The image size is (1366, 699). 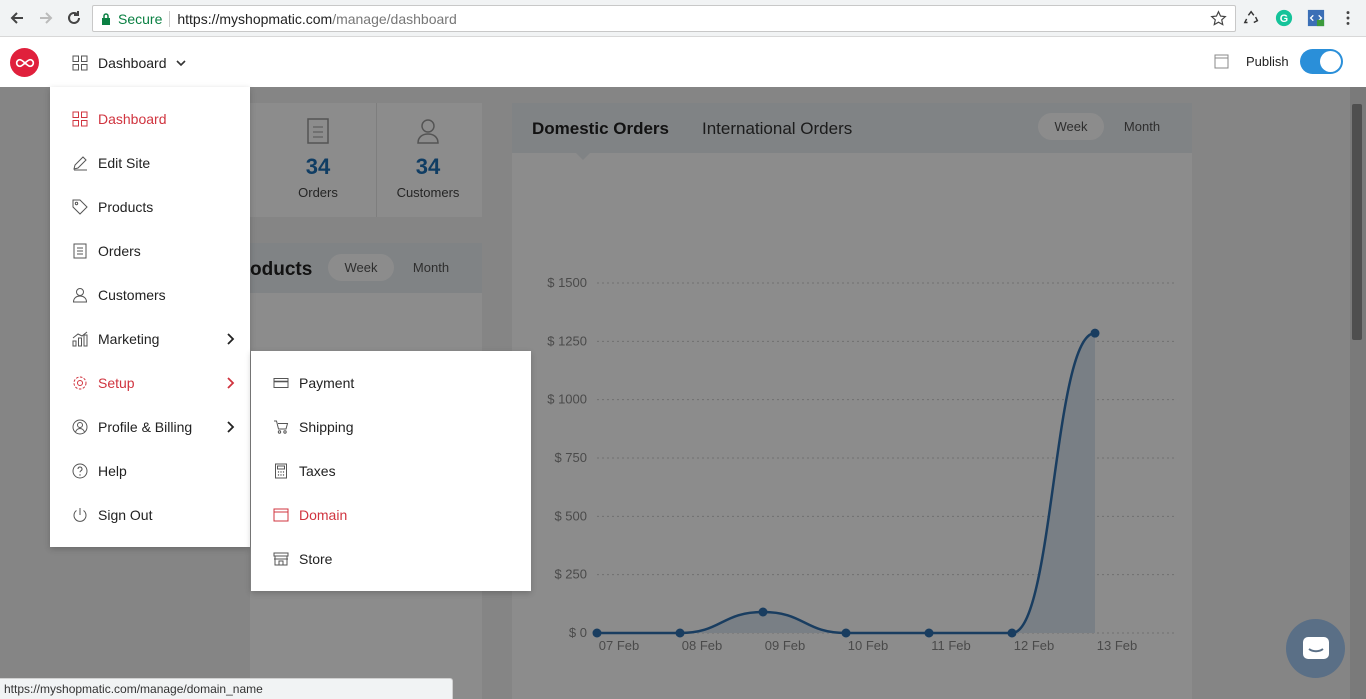 I want to click on dashboard-menu-label: Dashboard, so click(x=132, y=63).